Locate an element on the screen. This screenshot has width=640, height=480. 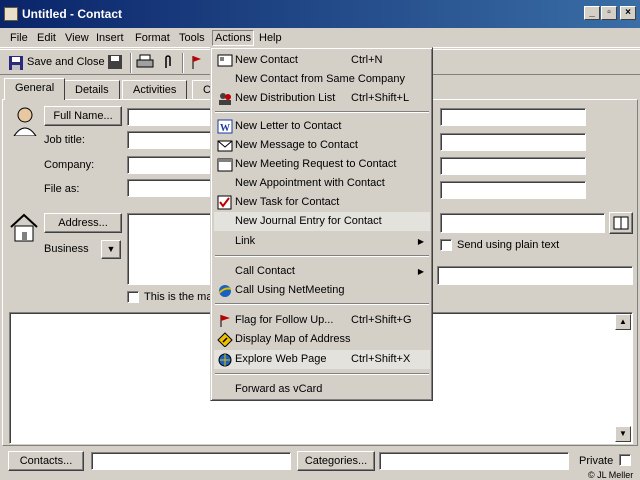
menu-help: Help is located at coordinates (270, 39).